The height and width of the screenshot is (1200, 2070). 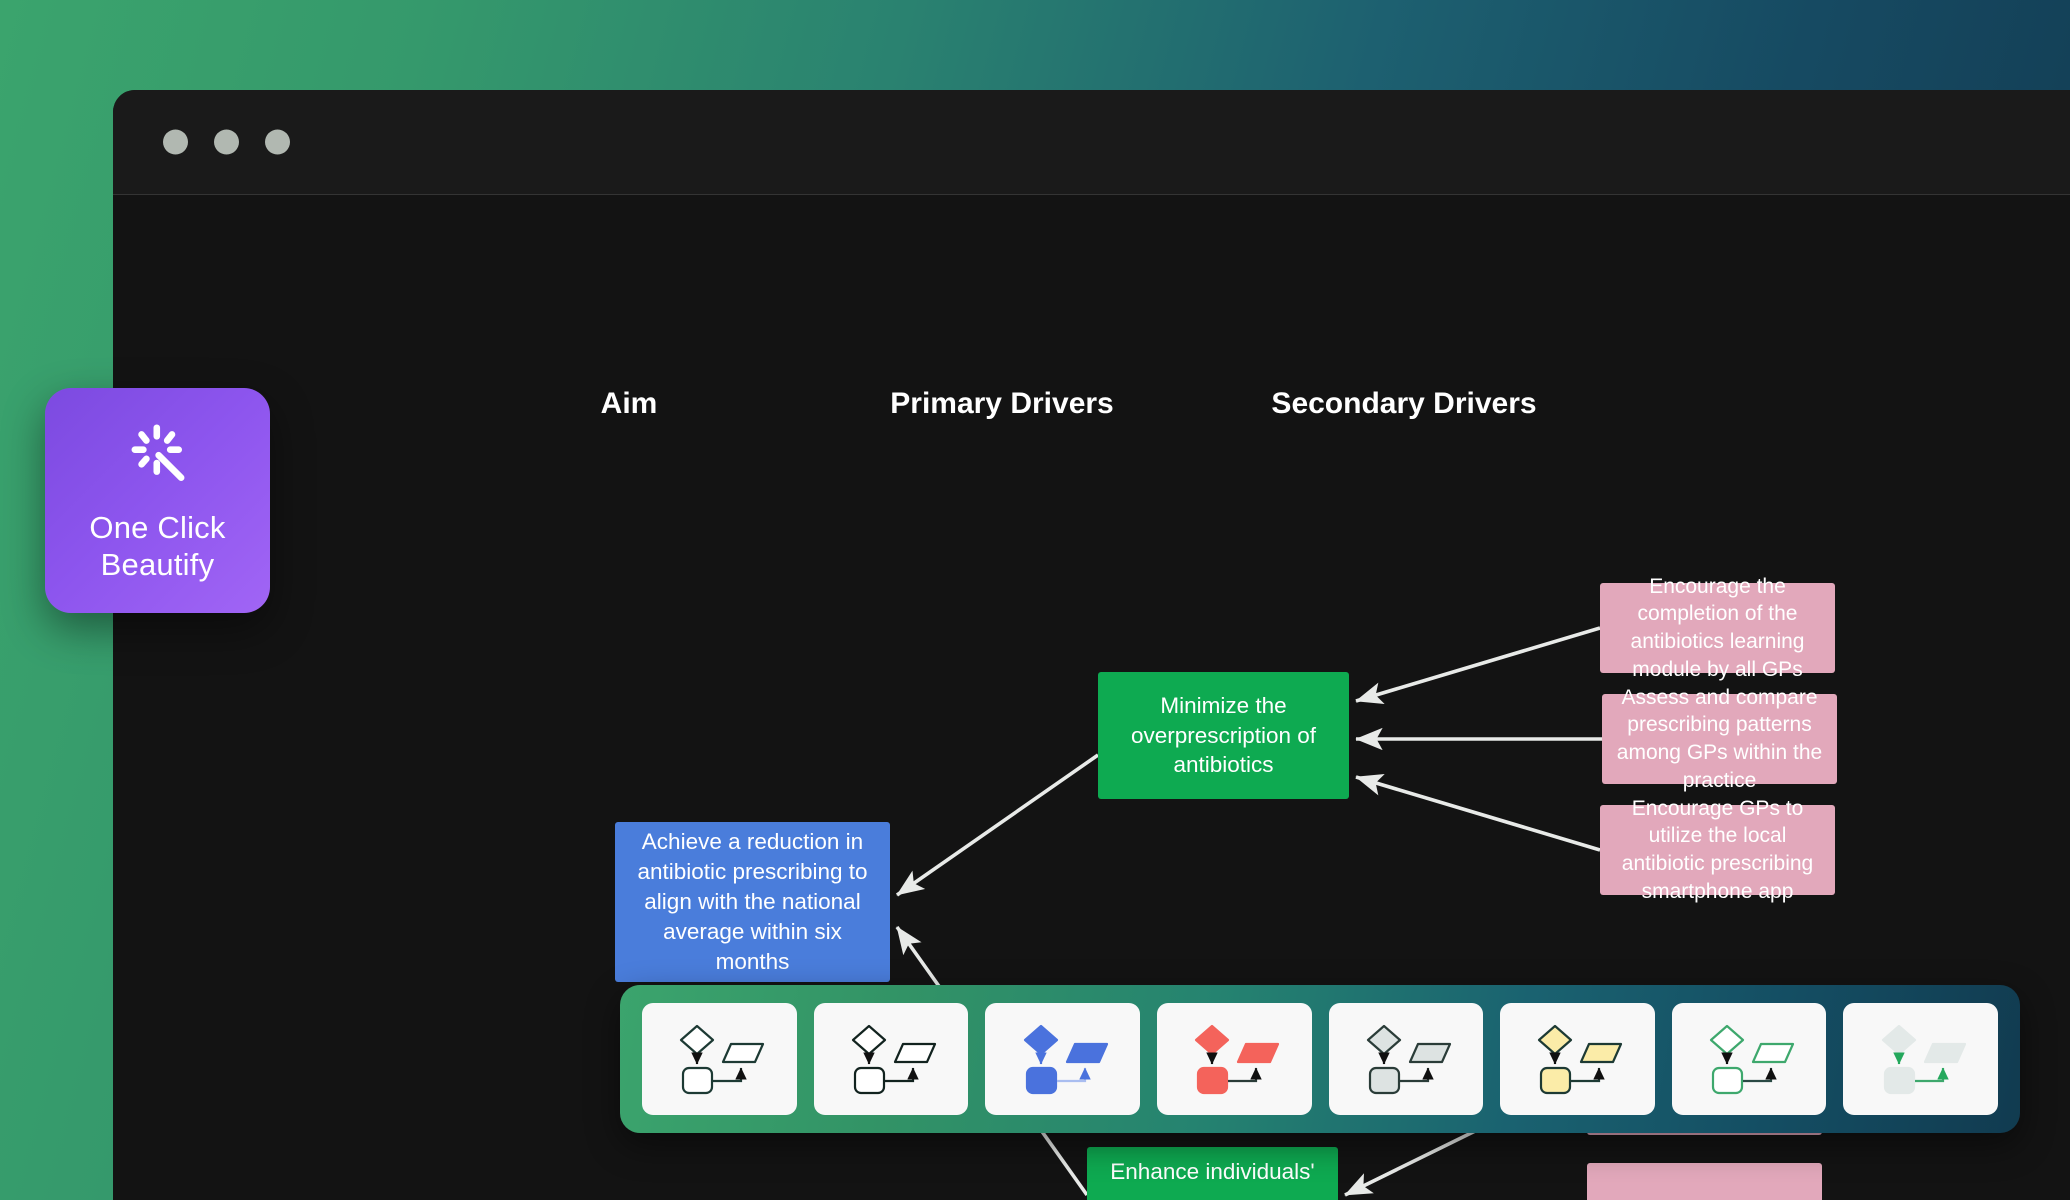 I want to click on edge-primary1-to-aim, so click(x=997, y=825).